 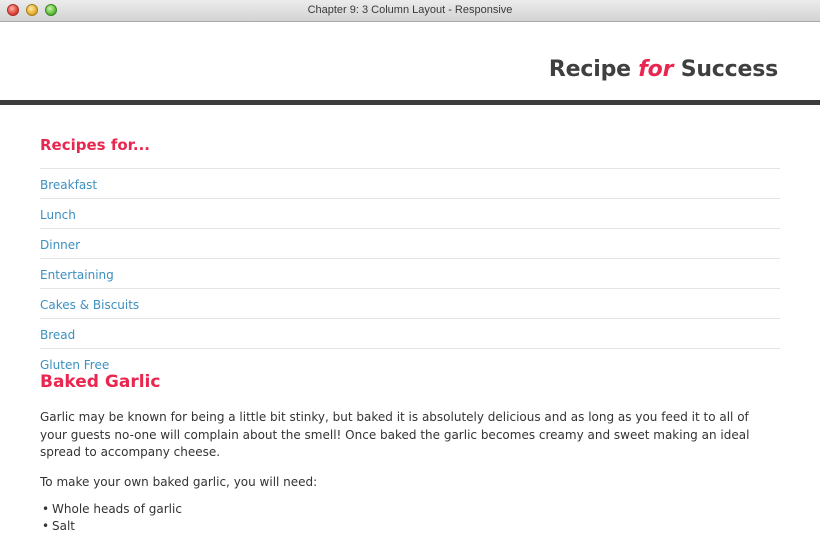 I want to click on site-header: Recipe for Success, so click(x=410, y=61).